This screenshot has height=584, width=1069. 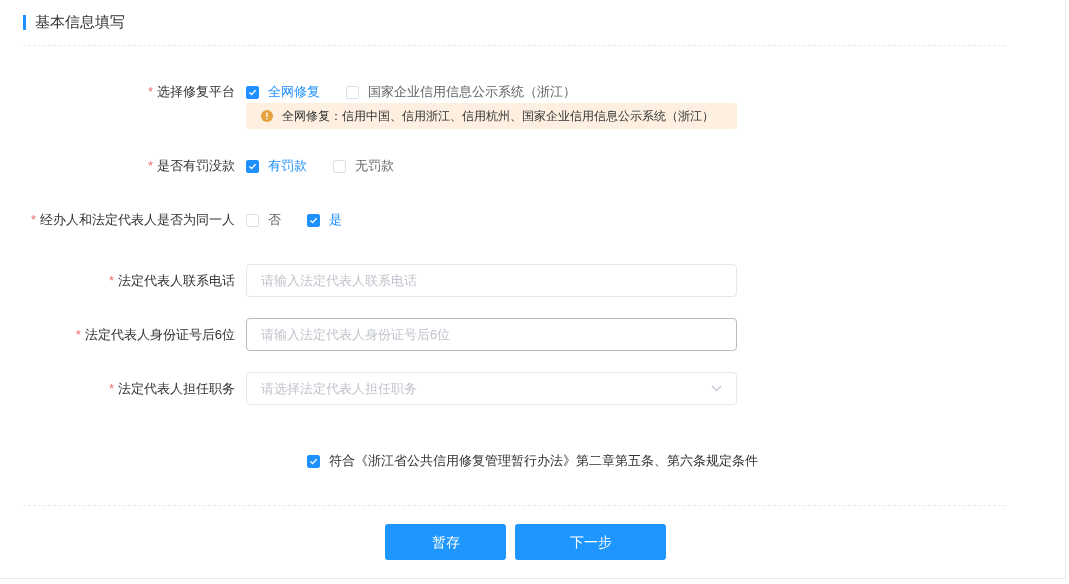 I want to click on checkbox-label: 国家企业信用信息公示系统（浙江）, so click(x=472, y=92).